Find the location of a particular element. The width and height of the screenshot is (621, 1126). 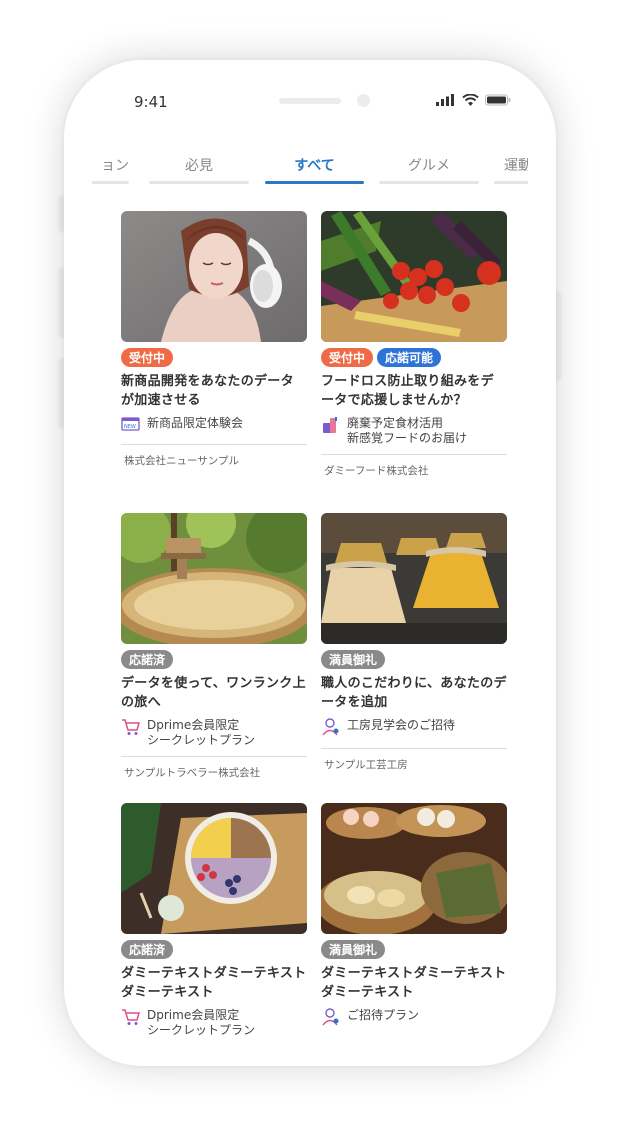

card-image-fruit-bowl is located at coordinates (214, 868).